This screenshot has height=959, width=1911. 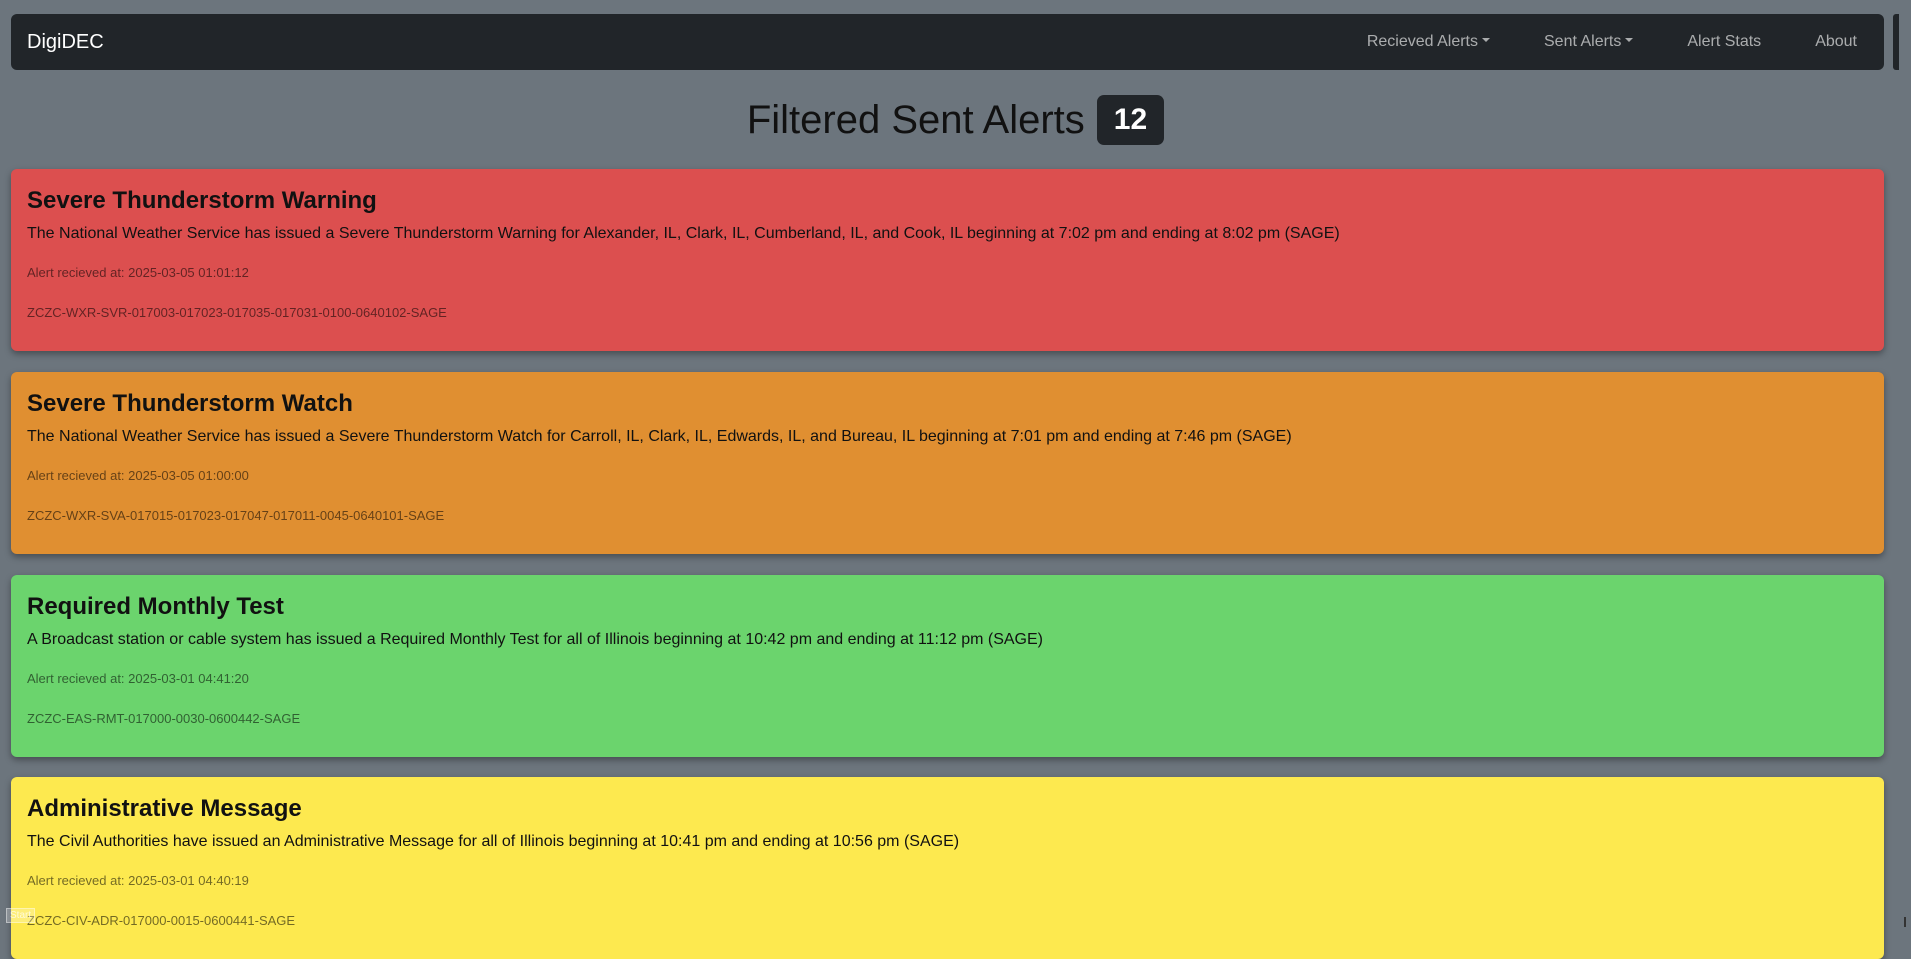 What do you see at coordinates (155, 606) in the screenshot?
I see `alert-title: Required Monthly Test` at bounding box center [155, 606].